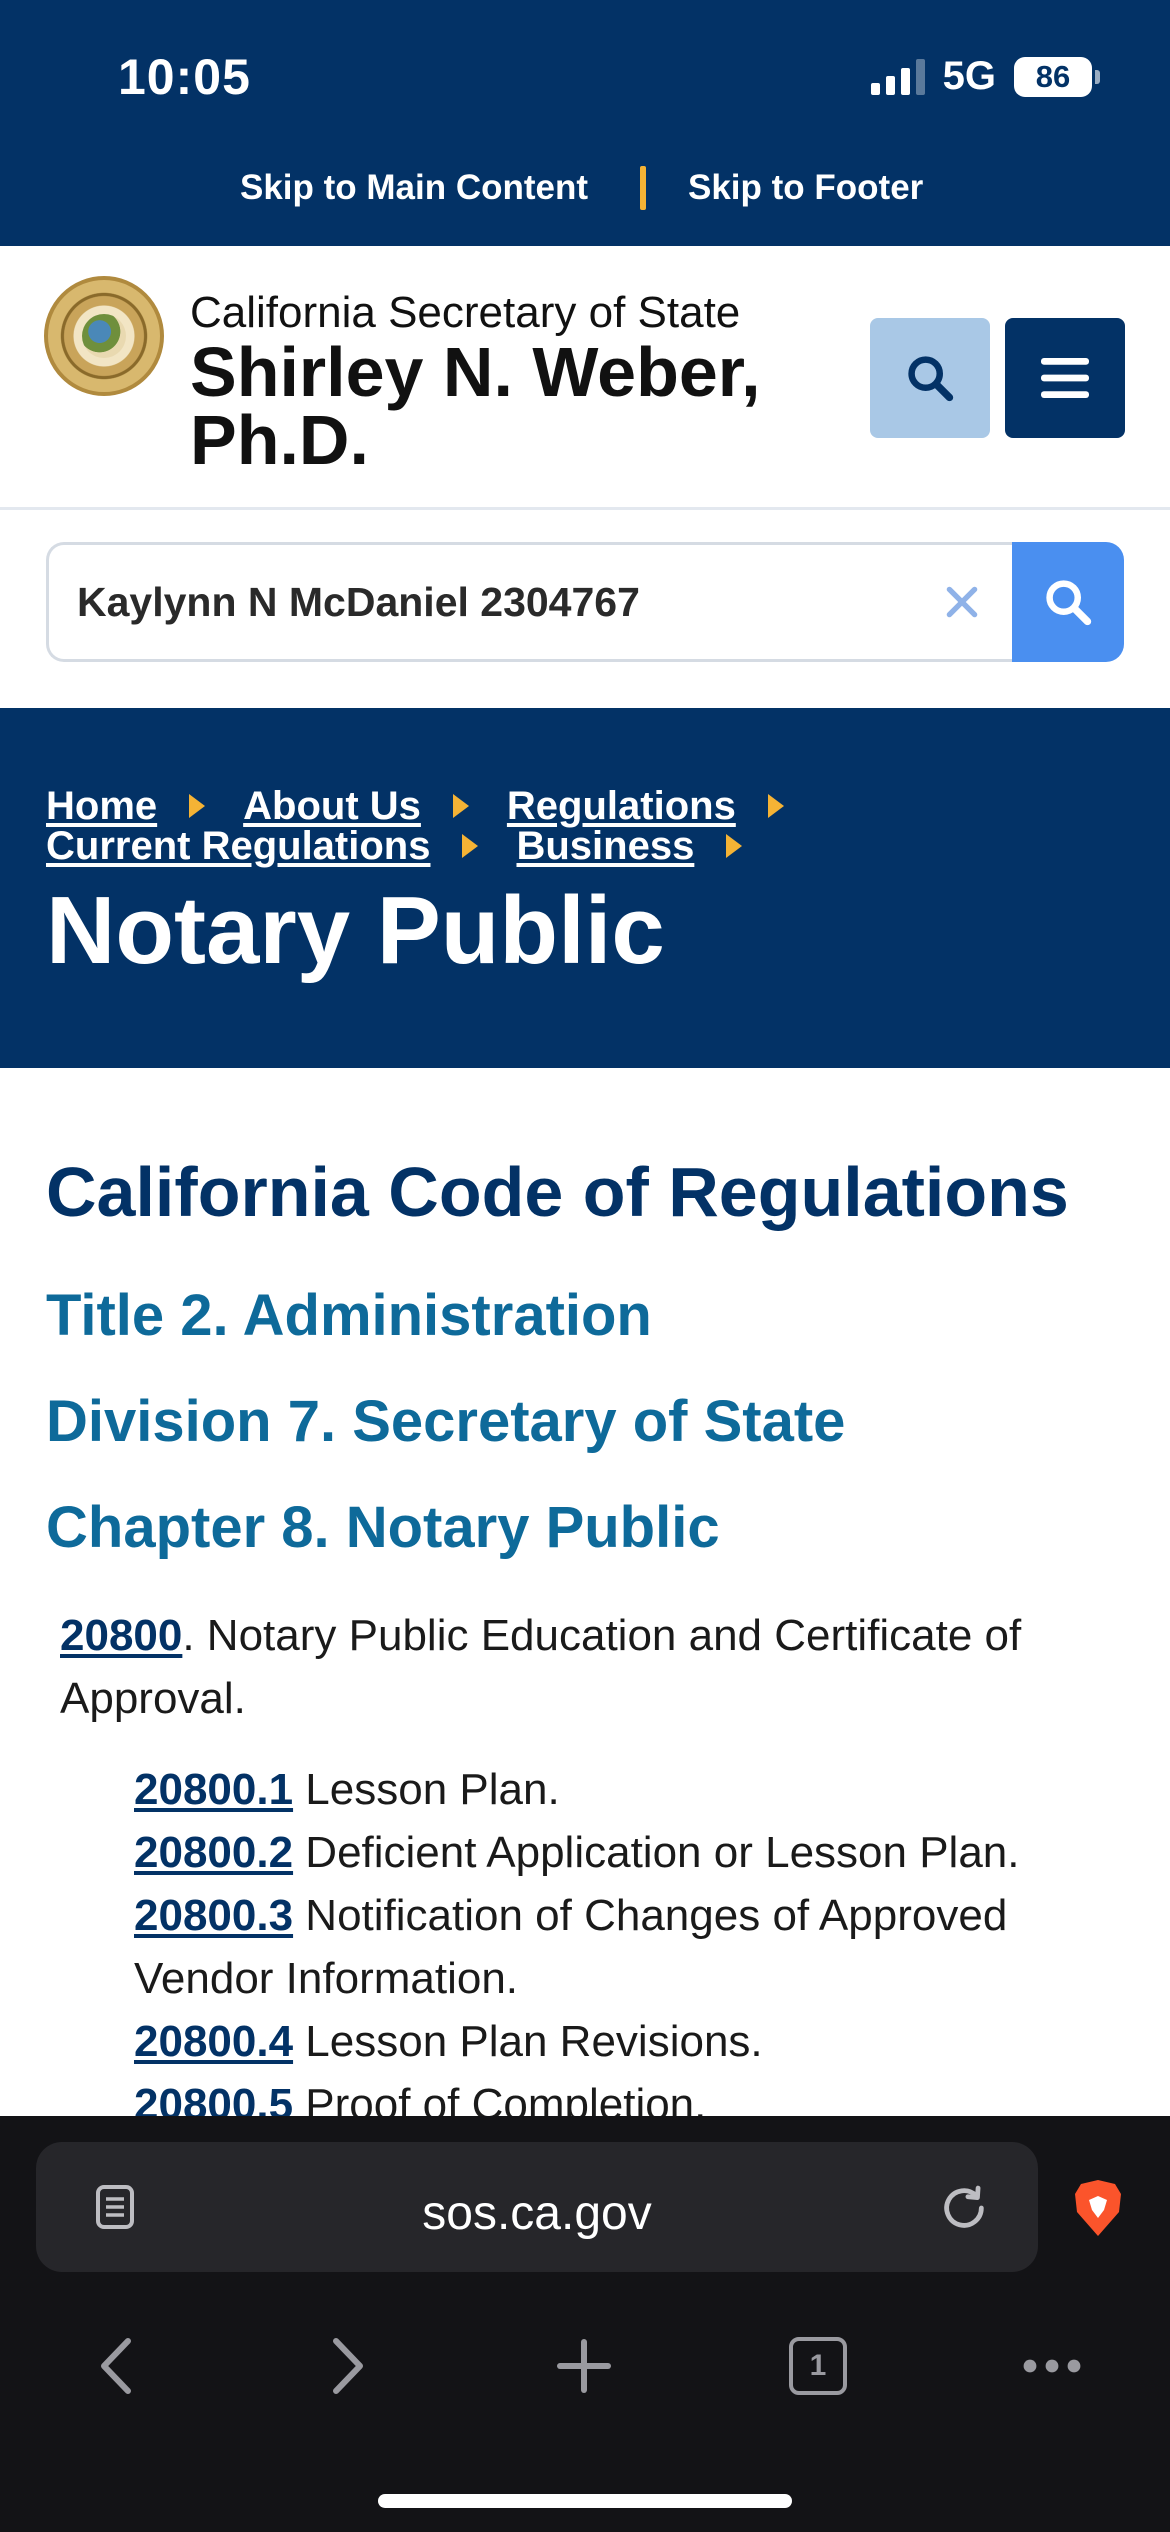 The width and height of the screenshot is (1170, 2532). I want to click on division-heading: Division 7. Secretary of State, so click(446, 1421).